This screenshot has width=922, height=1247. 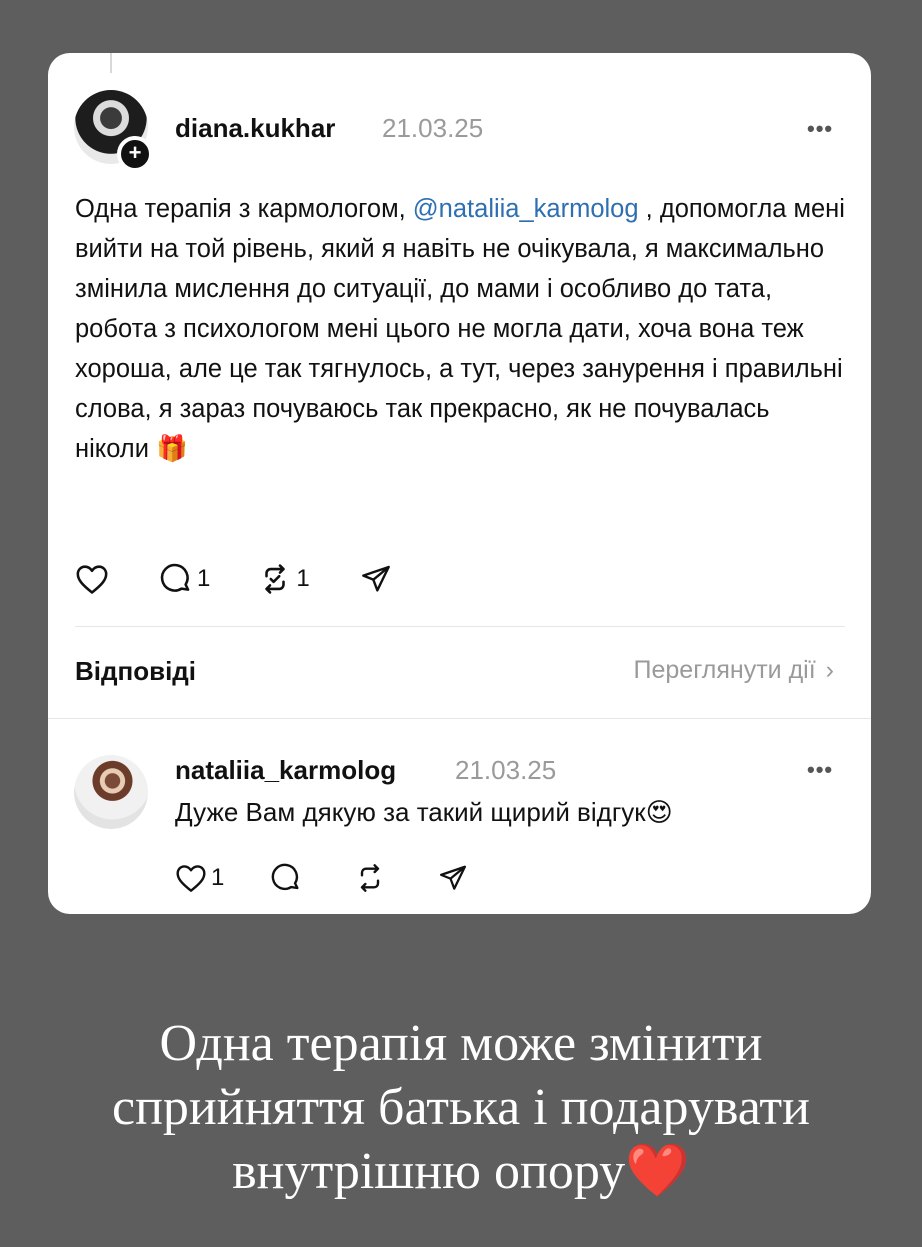 I want to click on reply-author-username: nataliia_karmolog, so click(x=285, y=770).